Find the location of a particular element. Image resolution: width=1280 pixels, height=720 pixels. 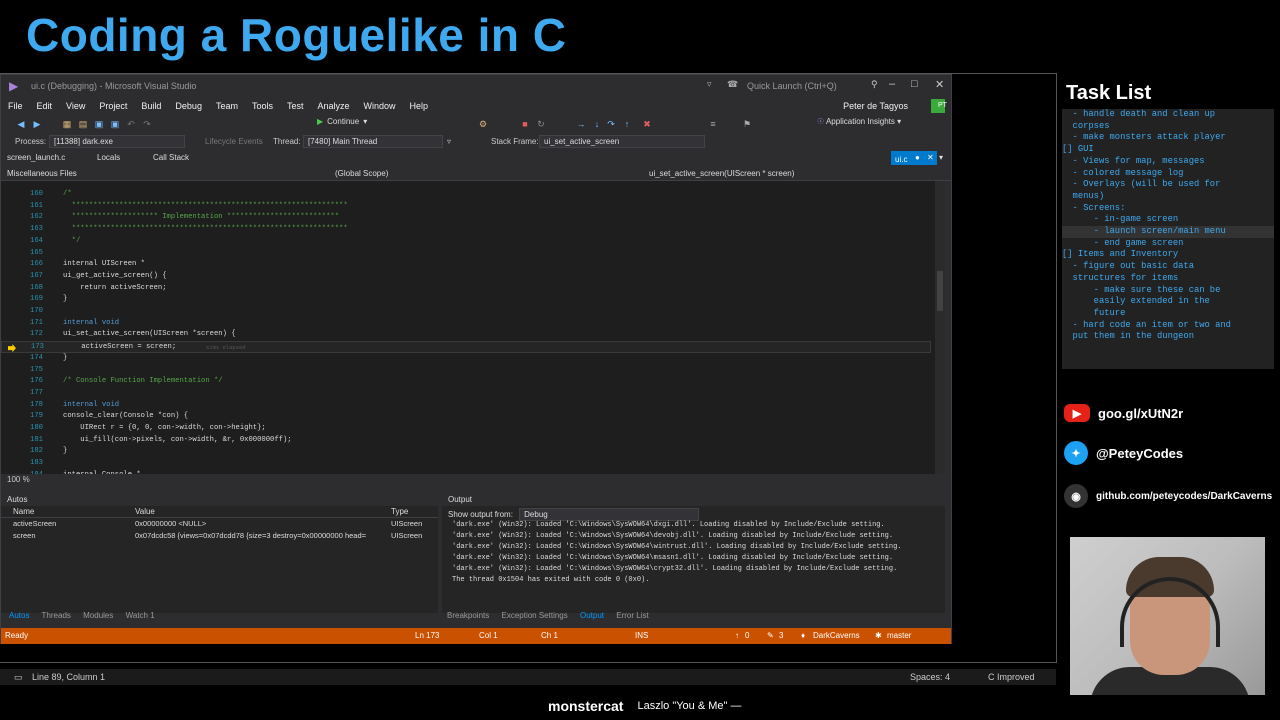

tab-screen-launch: screen_launch.c is located at coordinates (36, 157).